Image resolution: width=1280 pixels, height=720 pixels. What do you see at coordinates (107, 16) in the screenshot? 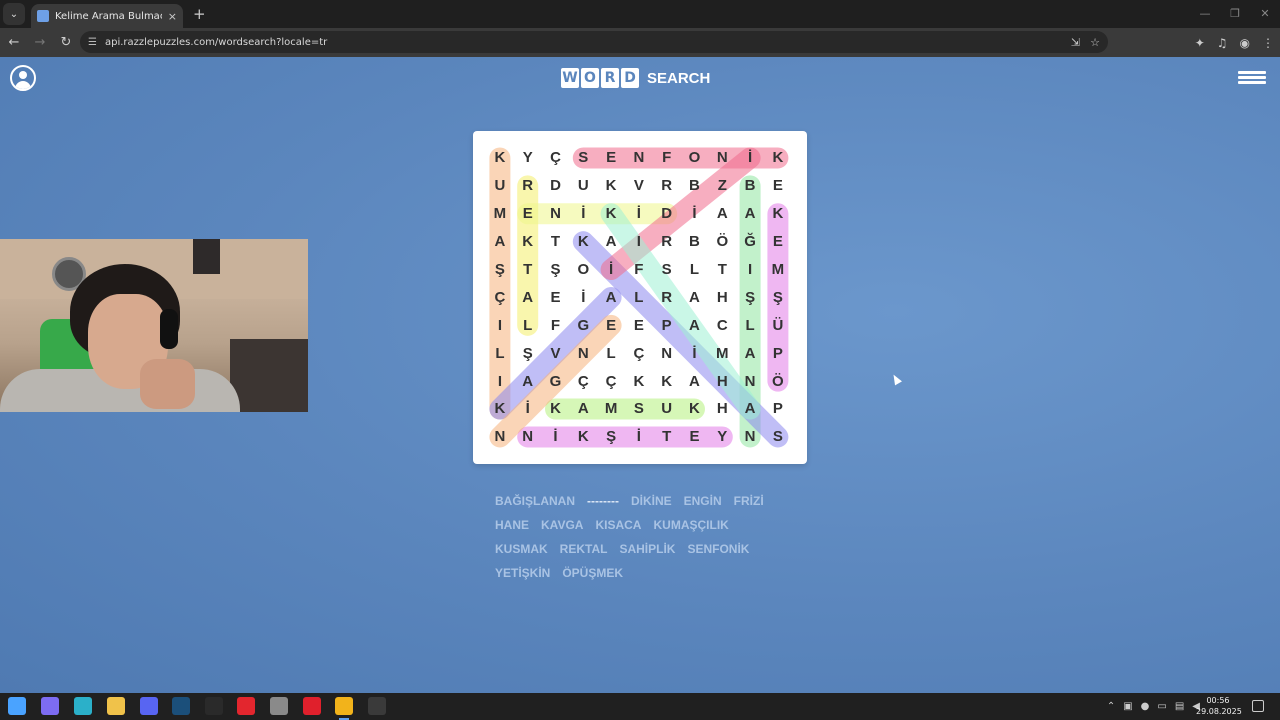
I see `browser-tab: Kelime Arama Bulmacaları - İnte ×` at bounding box center [107, 16].